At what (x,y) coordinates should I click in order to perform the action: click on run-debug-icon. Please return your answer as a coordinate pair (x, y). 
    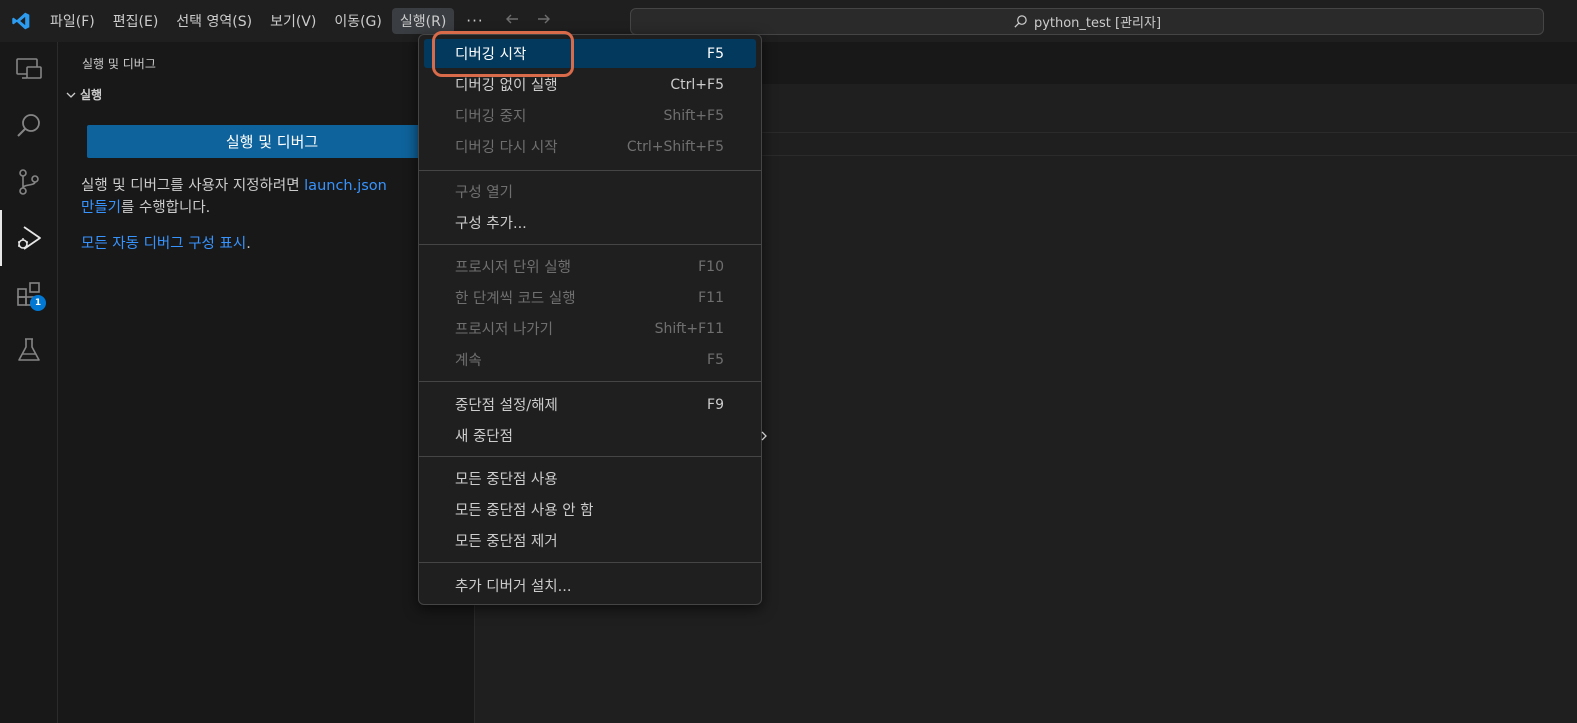
    Looking at the image, I should click on (29, 238).